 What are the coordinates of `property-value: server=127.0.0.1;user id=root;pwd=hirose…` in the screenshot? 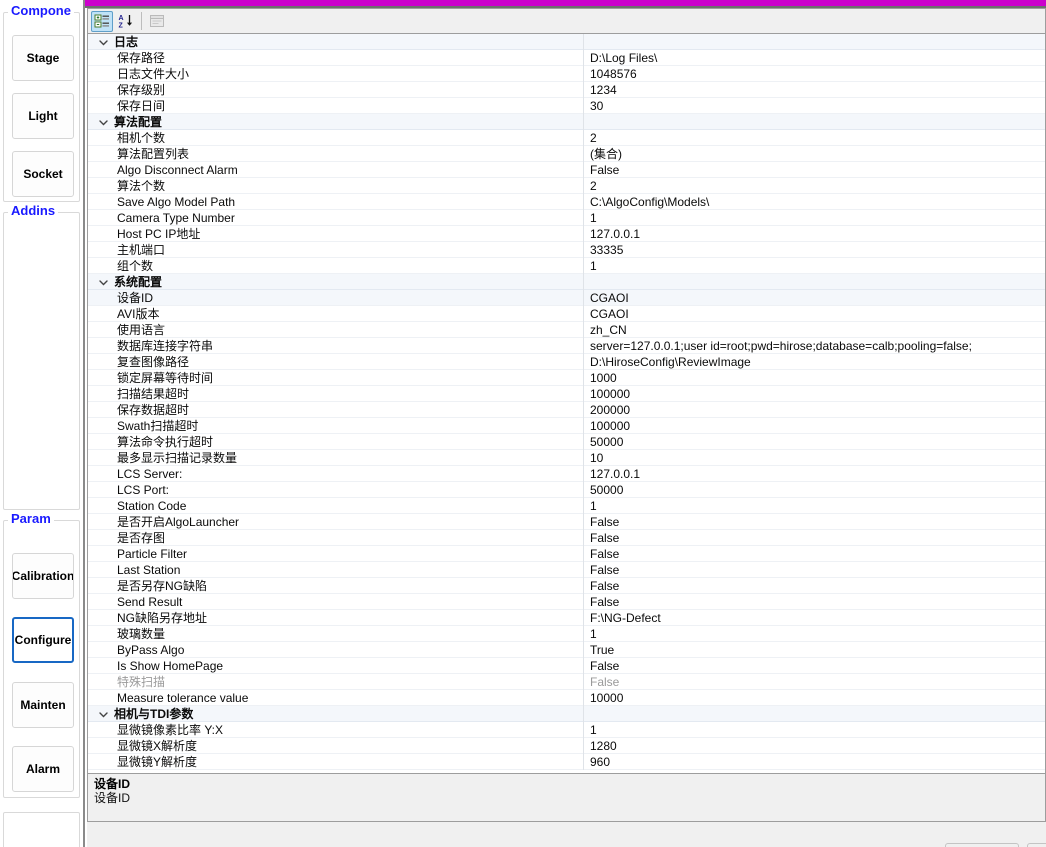 It's located at (814, 346).